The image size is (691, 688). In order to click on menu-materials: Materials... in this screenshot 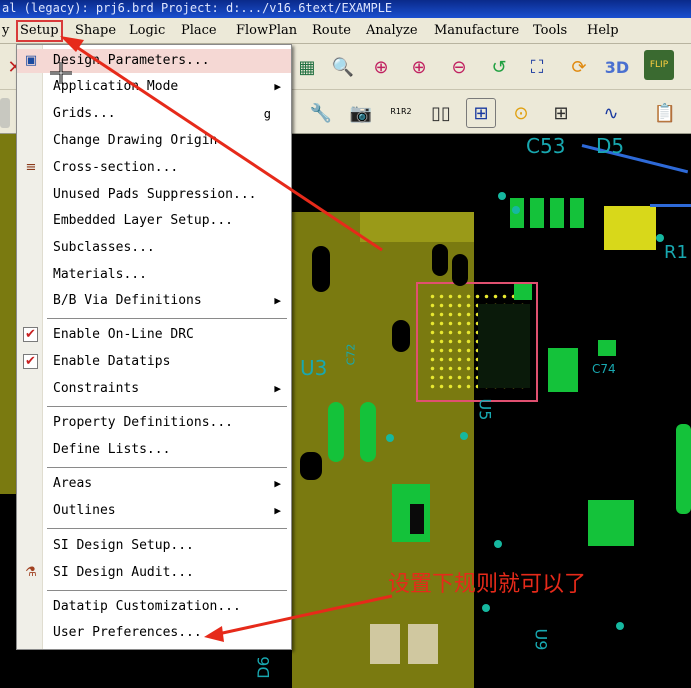, I will do `click(154, 275)`.